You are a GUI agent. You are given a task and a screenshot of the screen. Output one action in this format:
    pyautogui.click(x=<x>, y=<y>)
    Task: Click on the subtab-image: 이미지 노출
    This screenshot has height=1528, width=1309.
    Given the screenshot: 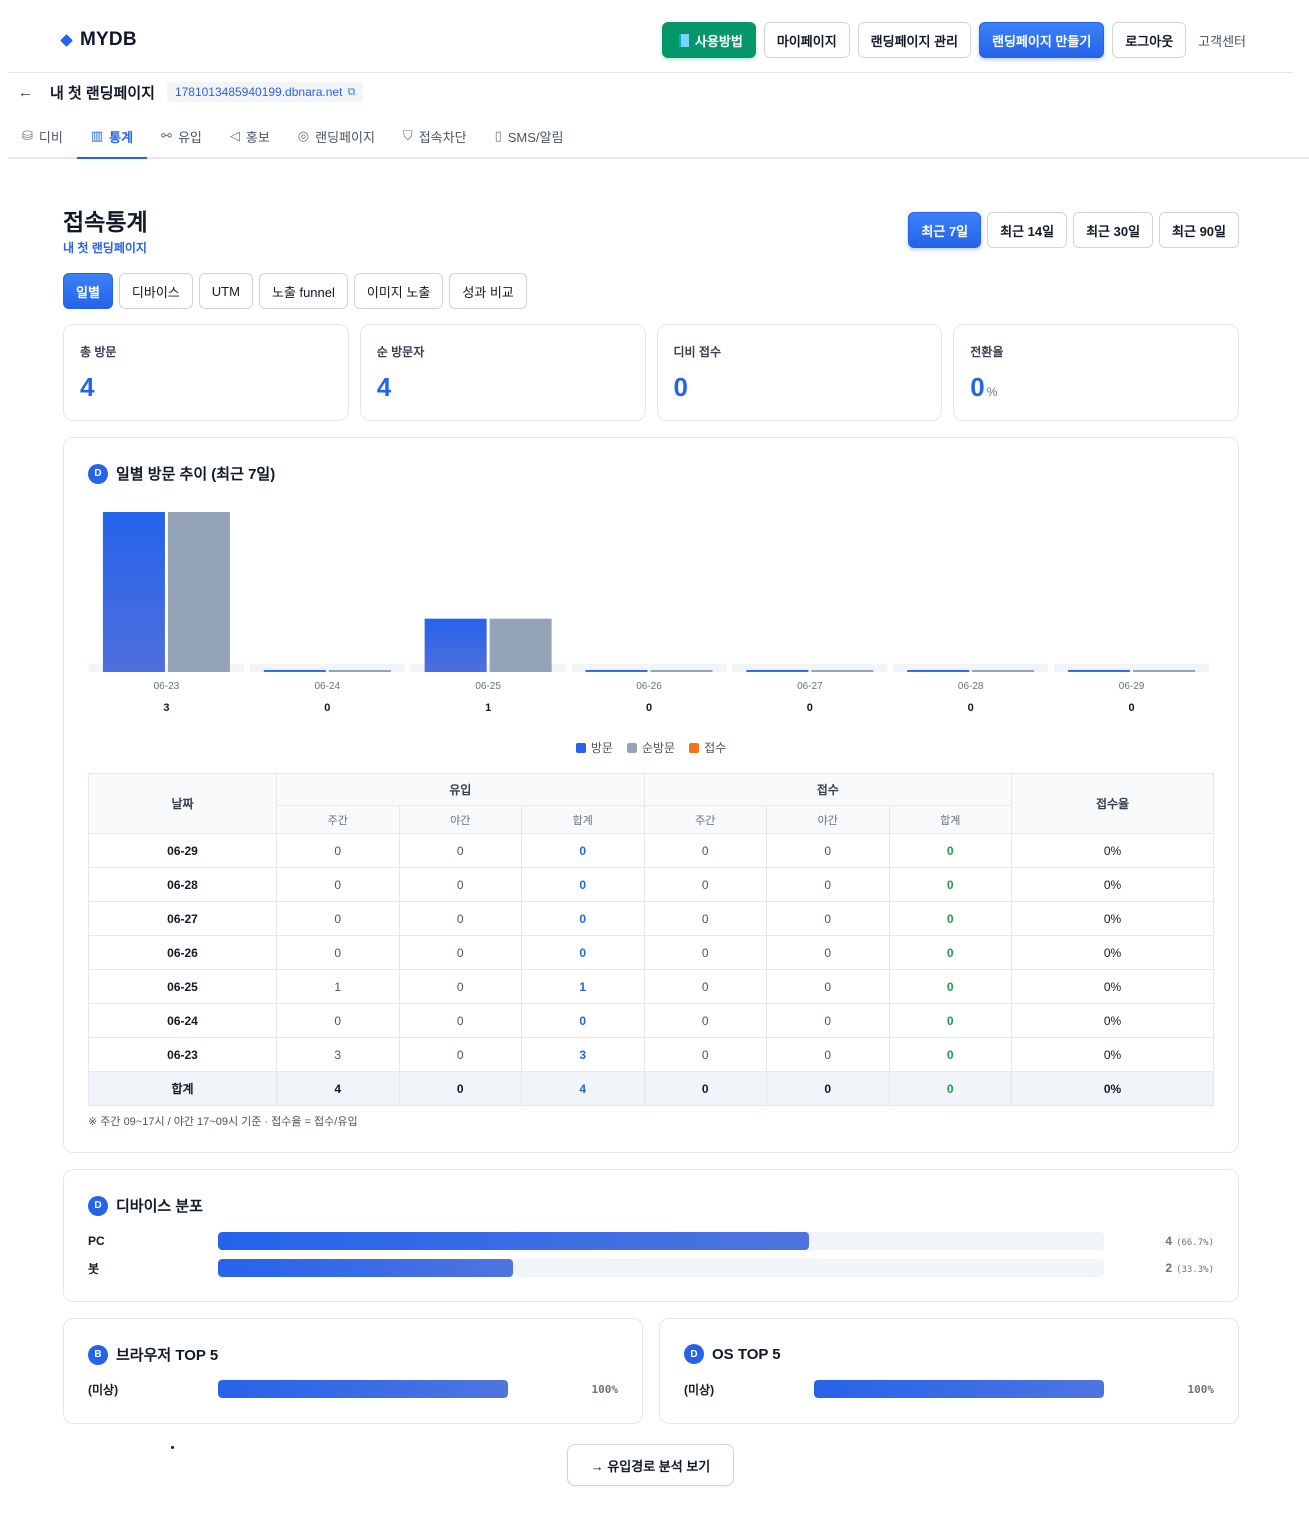 What is the action you would take?
    pyautogui.click(x=398, y=291)
    